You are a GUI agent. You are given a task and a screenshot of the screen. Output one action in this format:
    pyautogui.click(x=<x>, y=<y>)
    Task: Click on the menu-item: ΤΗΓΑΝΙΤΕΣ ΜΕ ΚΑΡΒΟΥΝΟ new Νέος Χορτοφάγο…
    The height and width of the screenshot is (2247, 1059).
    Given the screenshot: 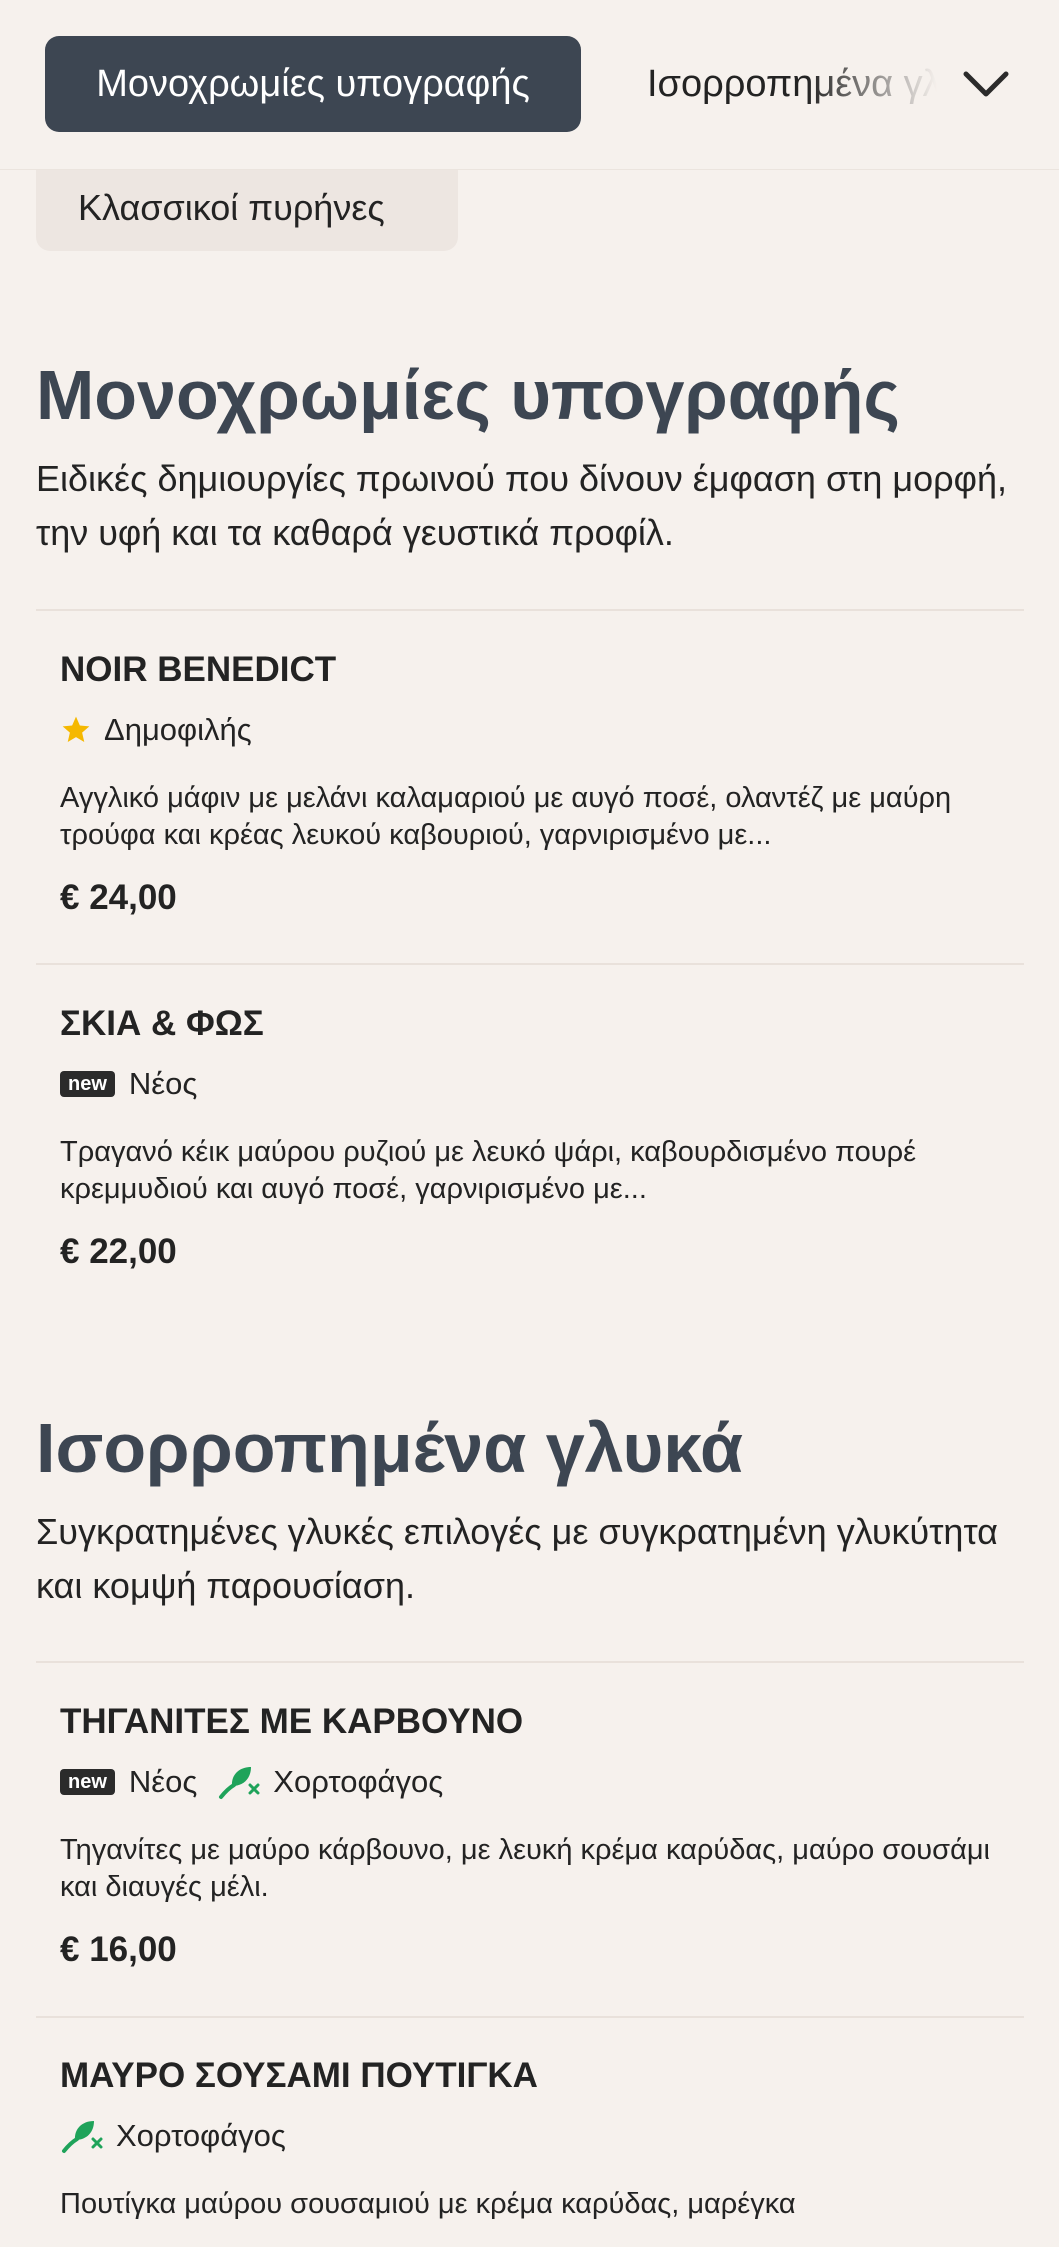 What is the action you would take?
    pyautogui.click(x=535, y=1834)
    